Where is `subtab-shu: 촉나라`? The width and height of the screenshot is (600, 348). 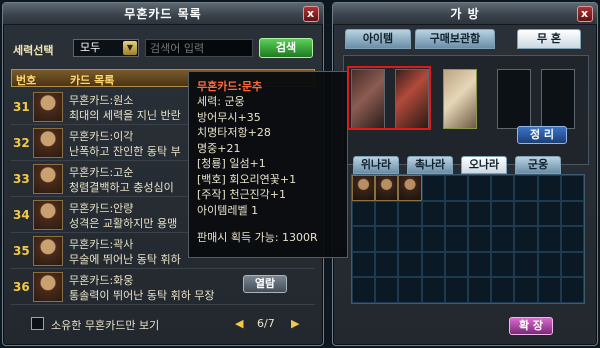
subtab-shu: 촉나라 is located at coordinates (430, 165).